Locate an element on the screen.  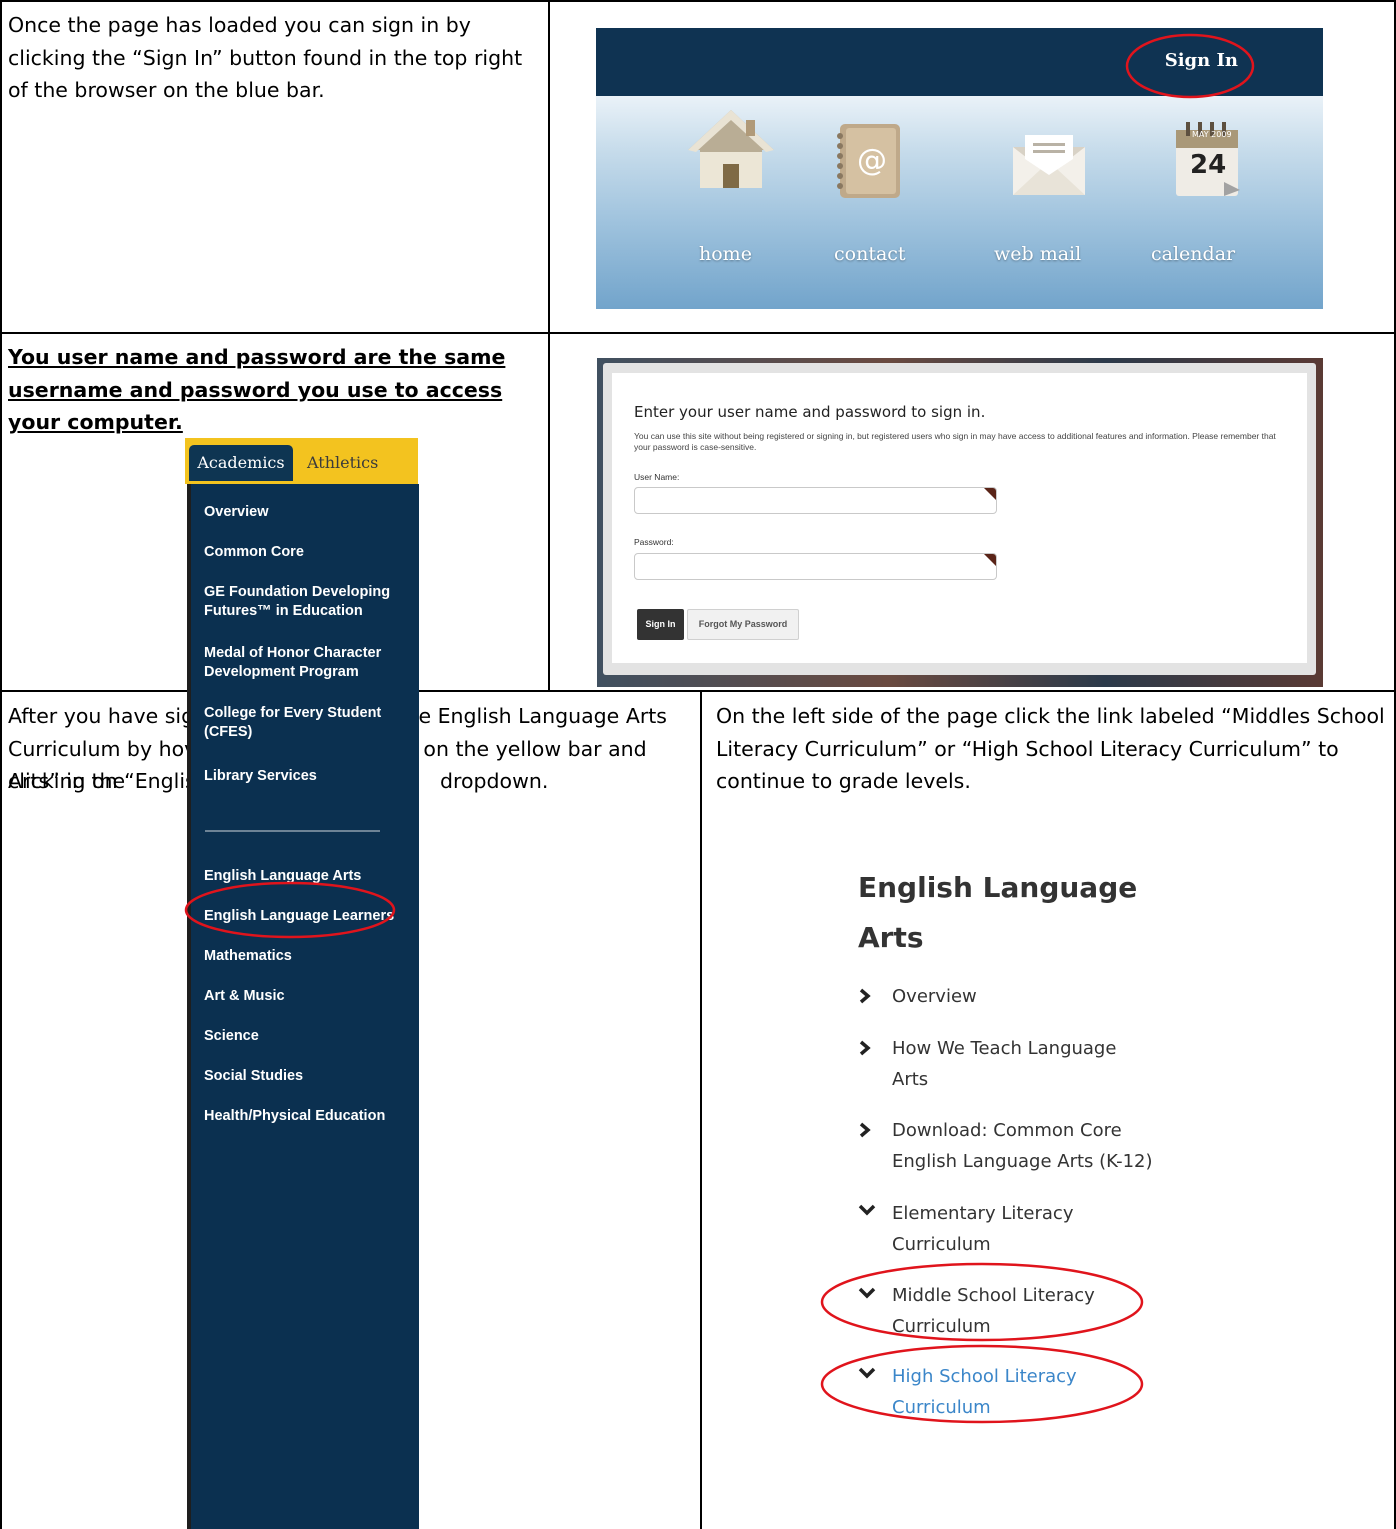
nav-item-middle-school-literacy: Middle School Literacy is located at coordinates (993, 1295).